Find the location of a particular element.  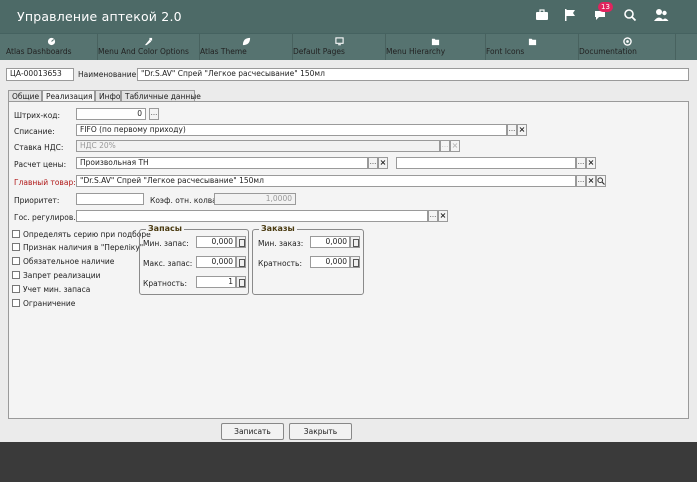

brush-icon is located at coordinates (148, 41).